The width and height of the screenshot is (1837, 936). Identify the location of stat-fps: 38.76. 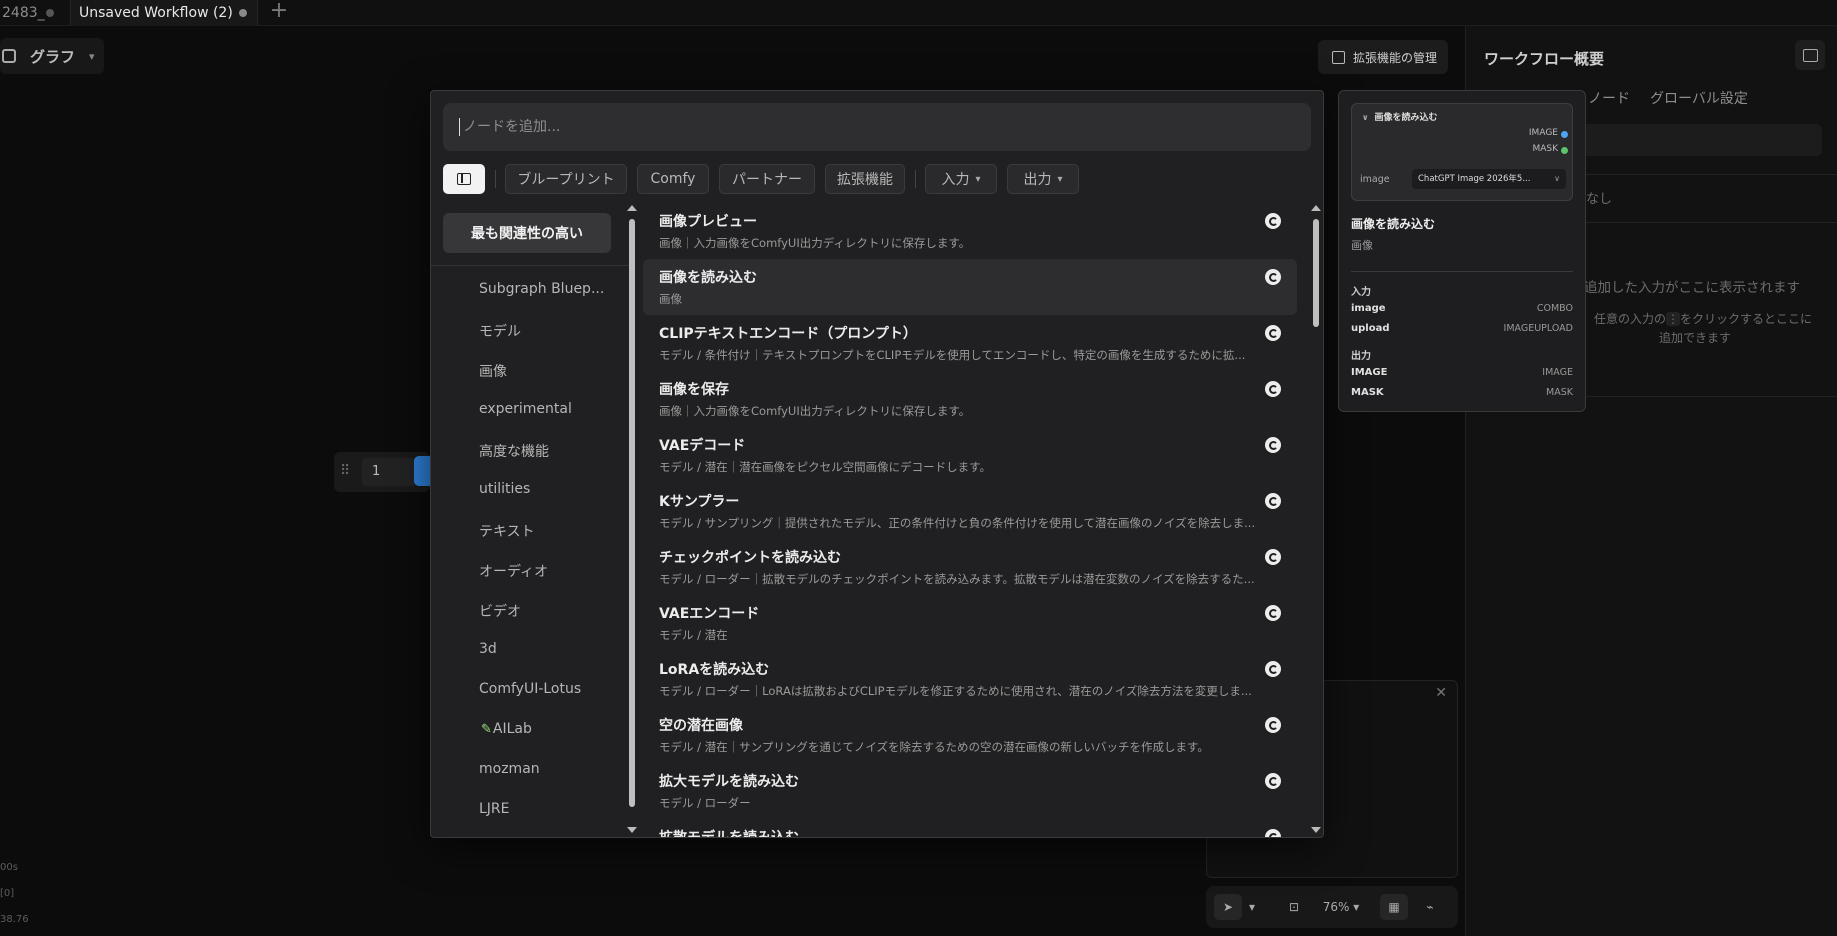
(14, 919).